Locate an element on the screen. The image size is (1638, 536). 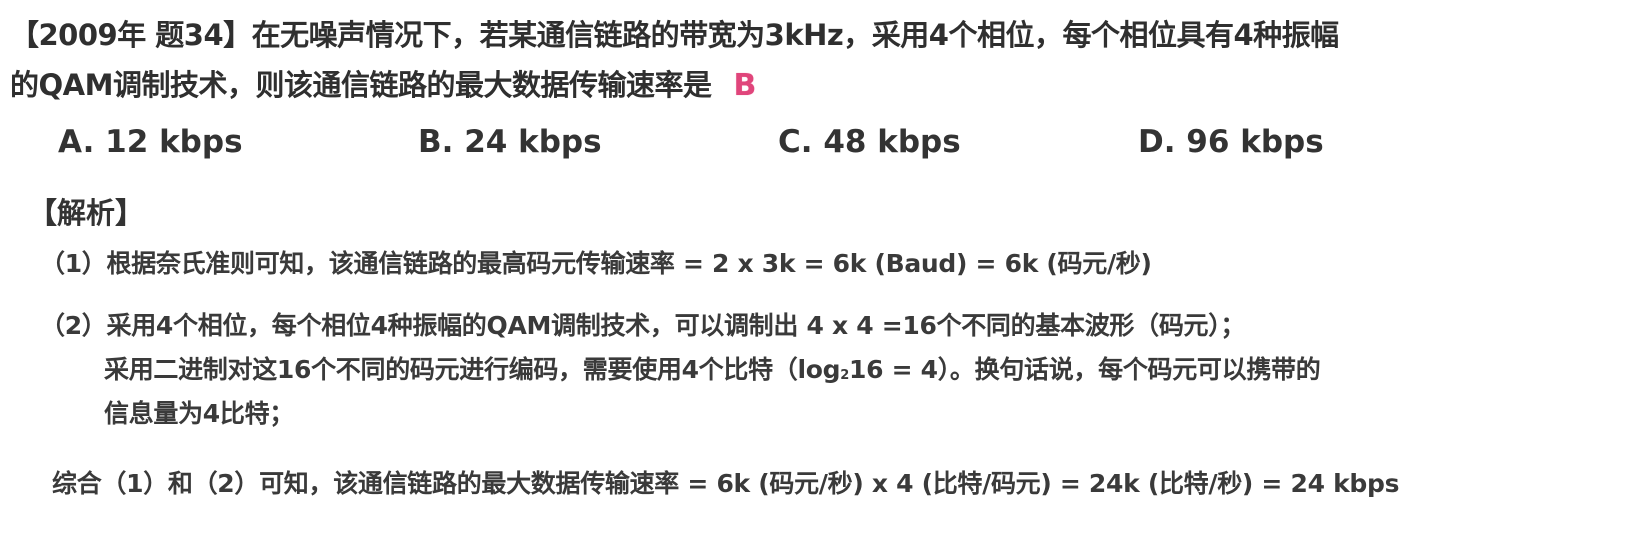
option-d: D. 96 kbps is located at coordinates (1231, 142).